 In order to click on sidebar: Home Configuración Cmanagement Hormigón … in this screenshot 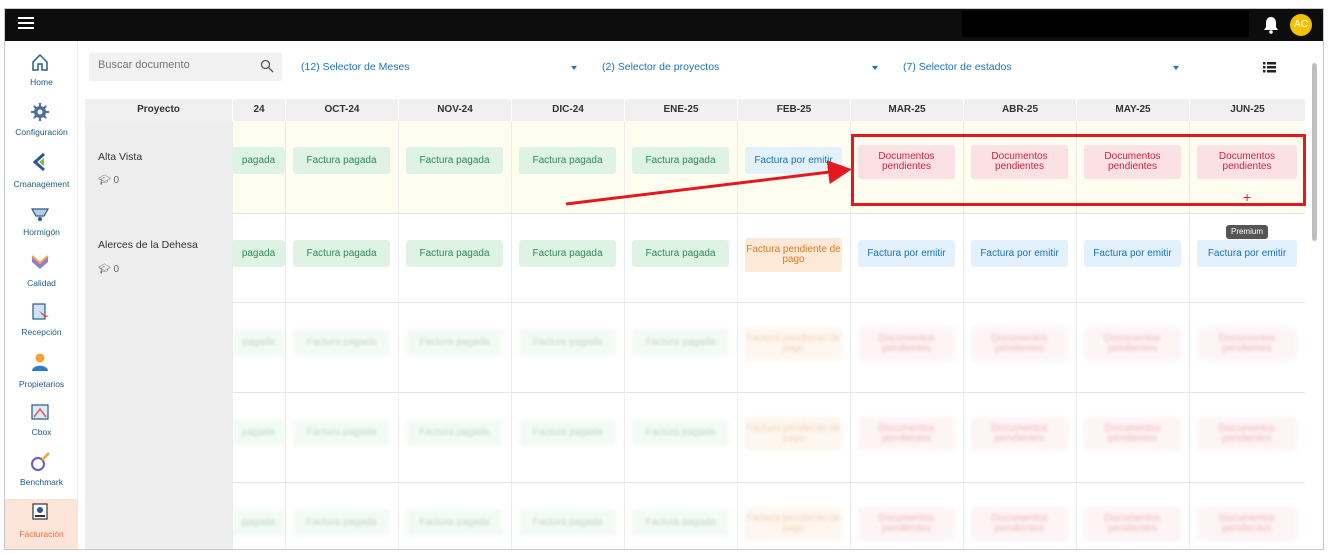, I will do `click(41, 295)`.